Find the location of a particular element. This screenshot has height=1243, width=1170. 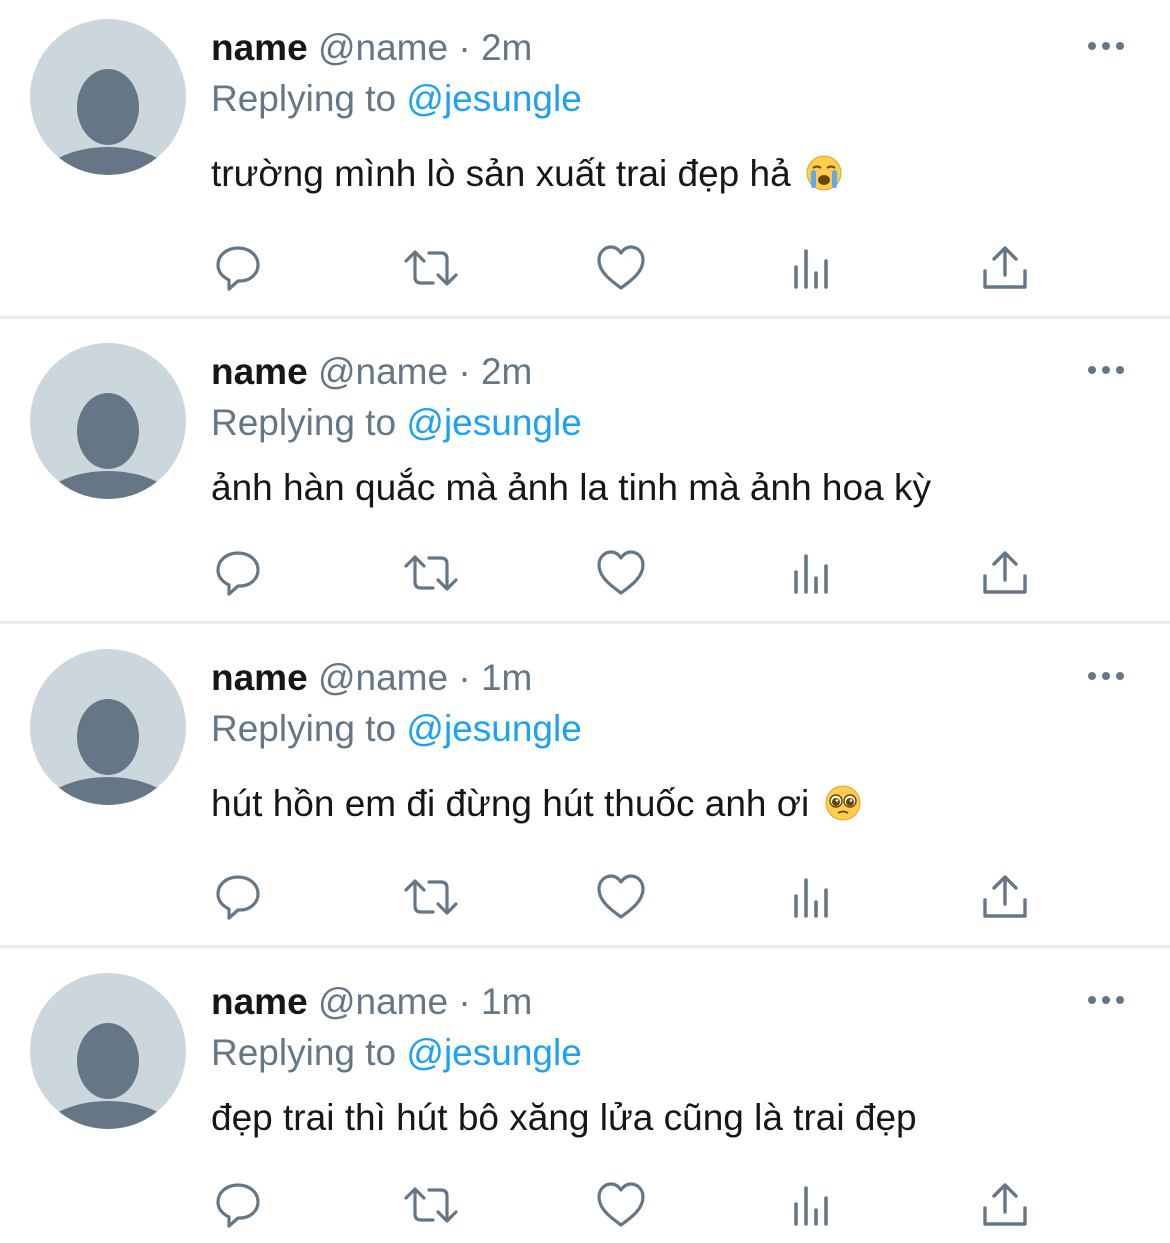

tweet-text: hút hồn em đi đừng hút thuốc anh ơi is located at coordinates (536, 804).